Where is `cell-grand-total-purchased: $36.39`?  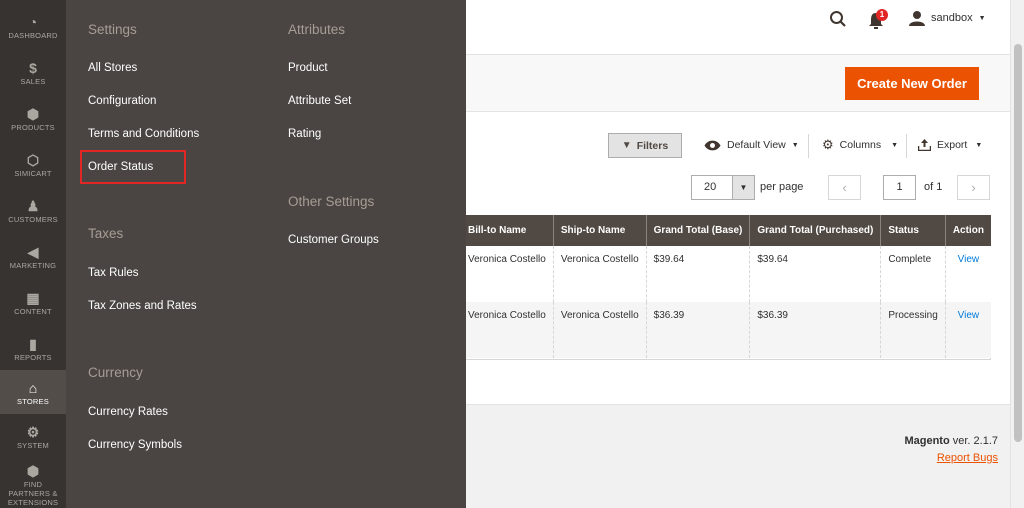
cell-grand-total-purchased: $36.39 is located at coordinates (815, 330).